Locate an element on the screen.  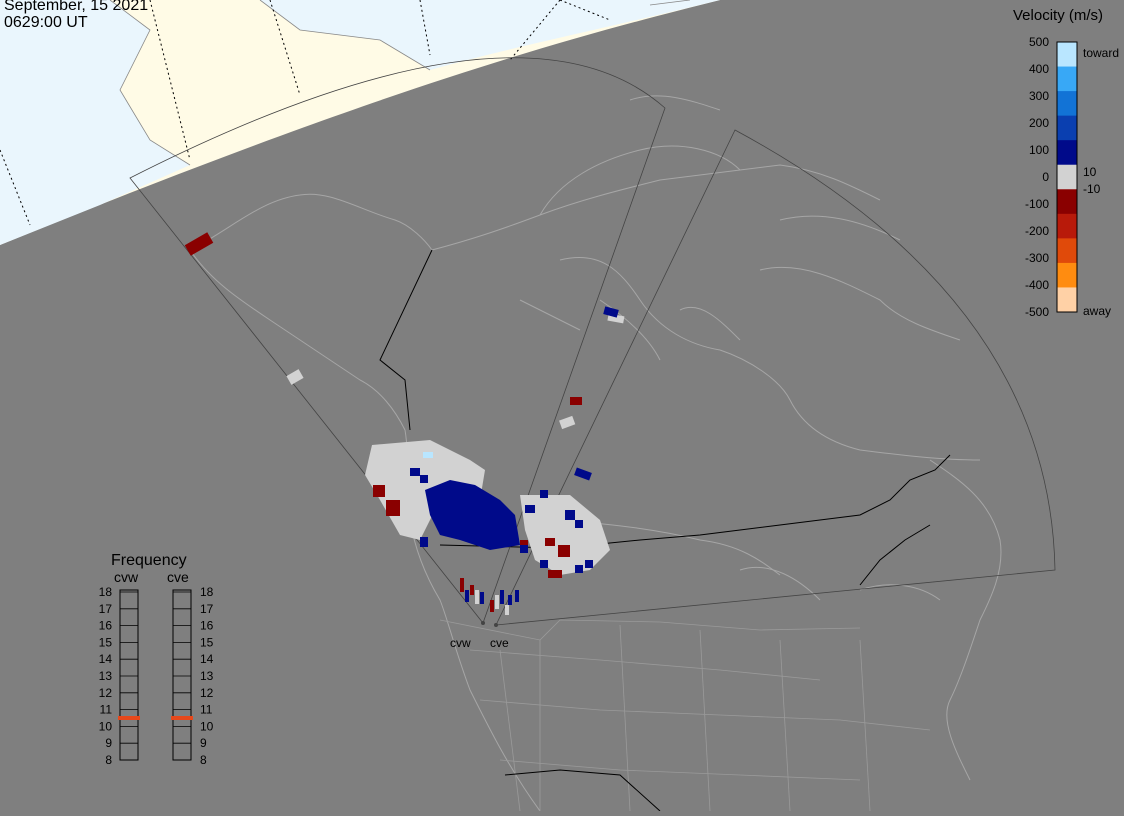
velocity-tick-label: 100 is located at coordinates (1039, 150).